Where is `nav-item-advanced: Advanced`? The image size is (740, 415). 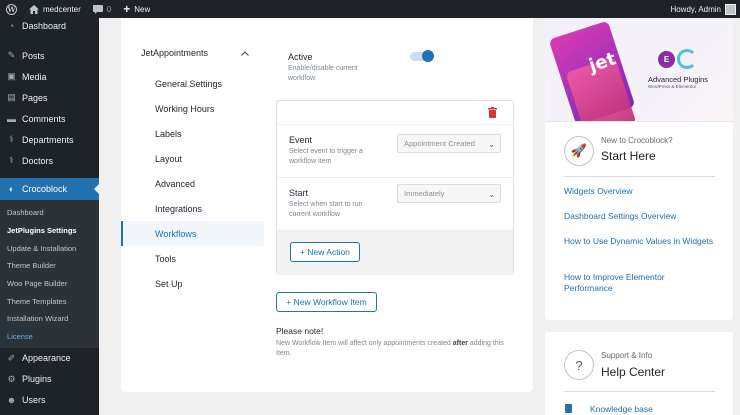 nav-item-advanced: Advanced is located at coordinates (192, 183).